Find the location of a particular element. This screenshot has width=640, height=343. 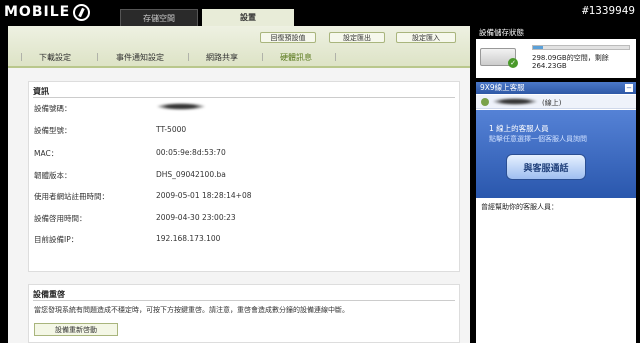

redacted-value is located at coordinates (181, 106).